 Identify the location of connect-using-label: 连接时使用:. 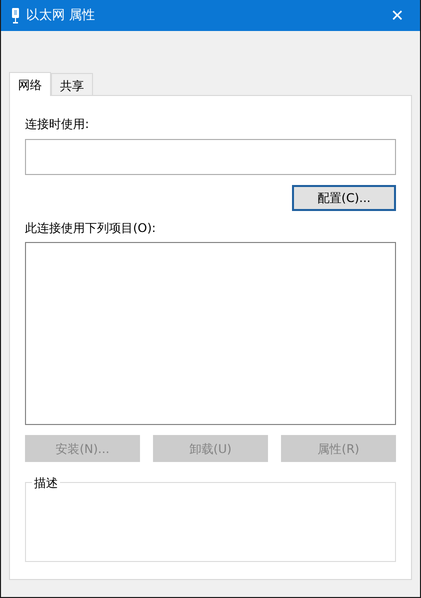
(57, 124).